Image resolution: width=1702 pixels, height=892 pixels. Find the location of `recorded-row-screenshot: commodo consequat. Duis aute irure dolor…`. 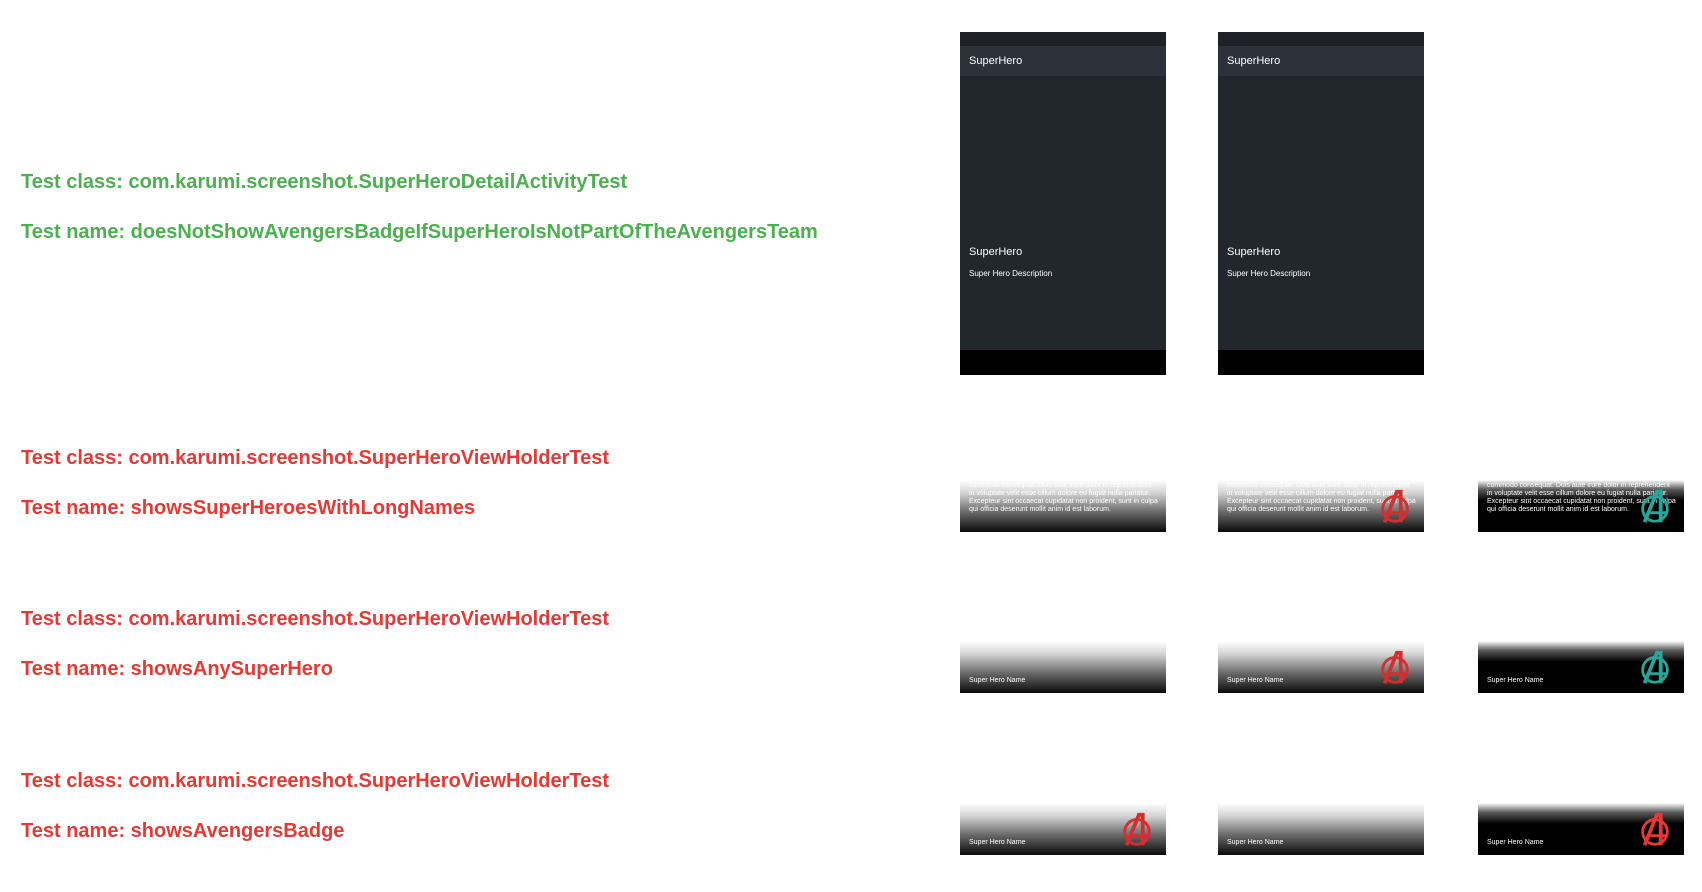

recorded-row-screenshot: commodo consequat. Duis aute irure dolor… is located at coordinates (1321, 506).